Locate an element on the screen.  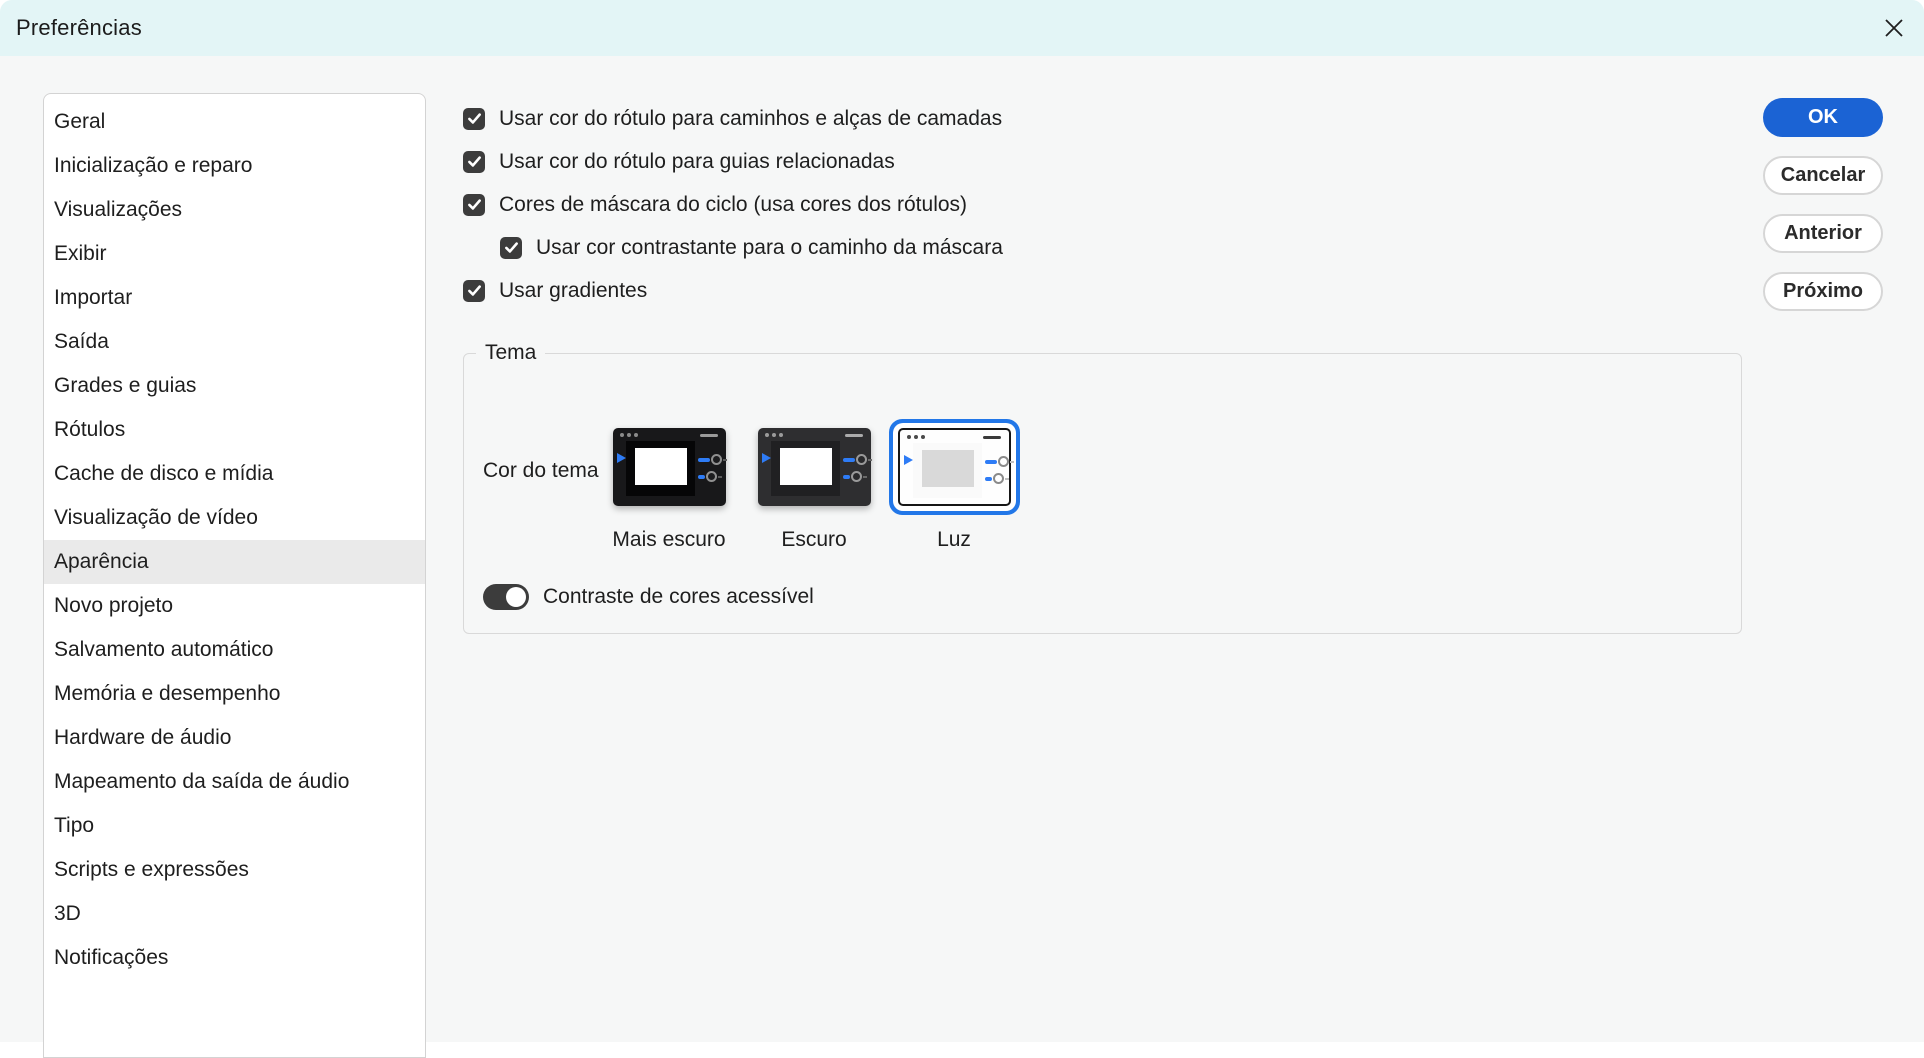
option-label: Usar gradientes is located at coordinates (573, 290).